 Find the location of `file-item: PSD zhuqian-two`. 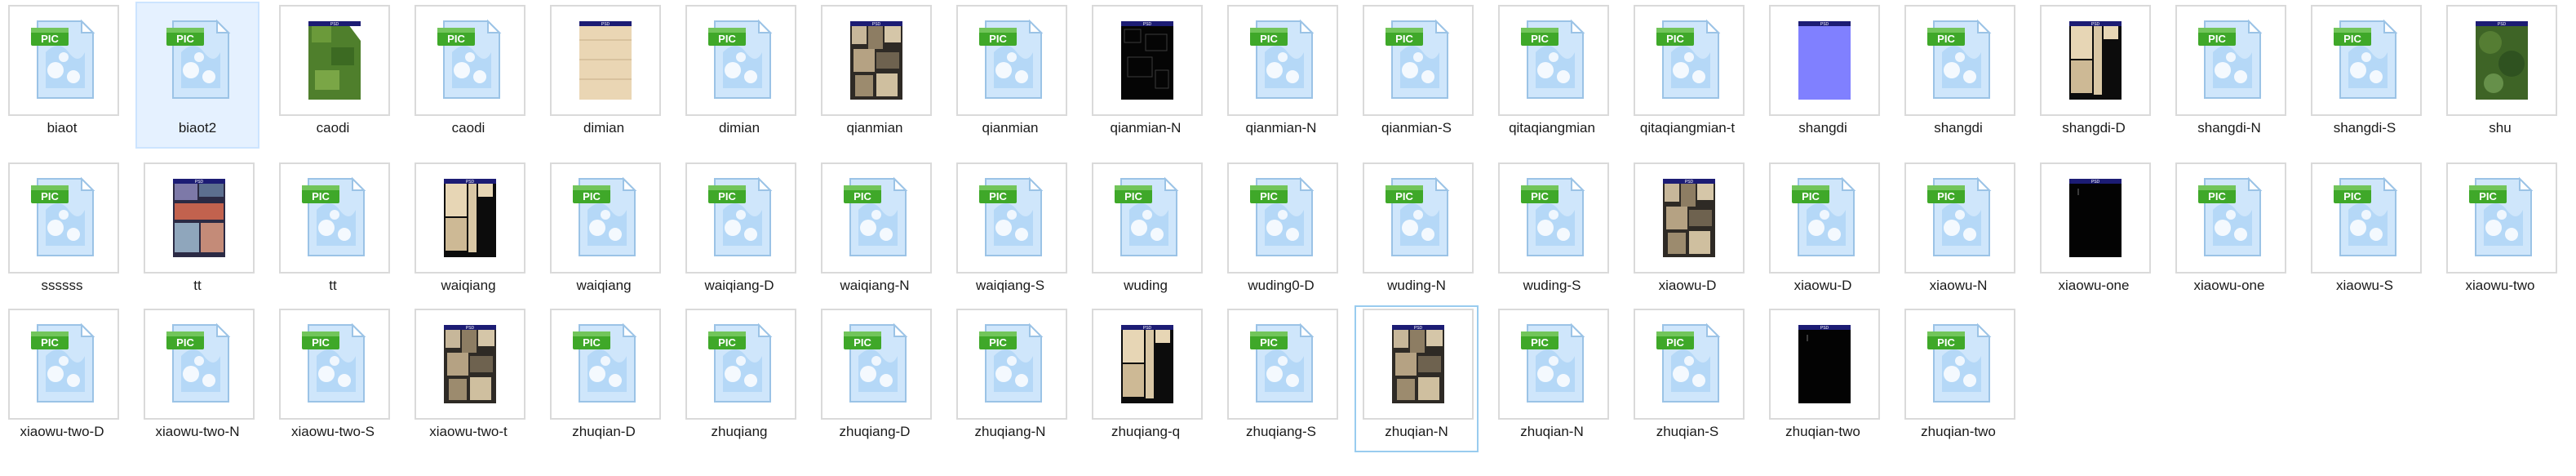

file-item: PSD zhuqian-two is located at coordinates (1823, 379).